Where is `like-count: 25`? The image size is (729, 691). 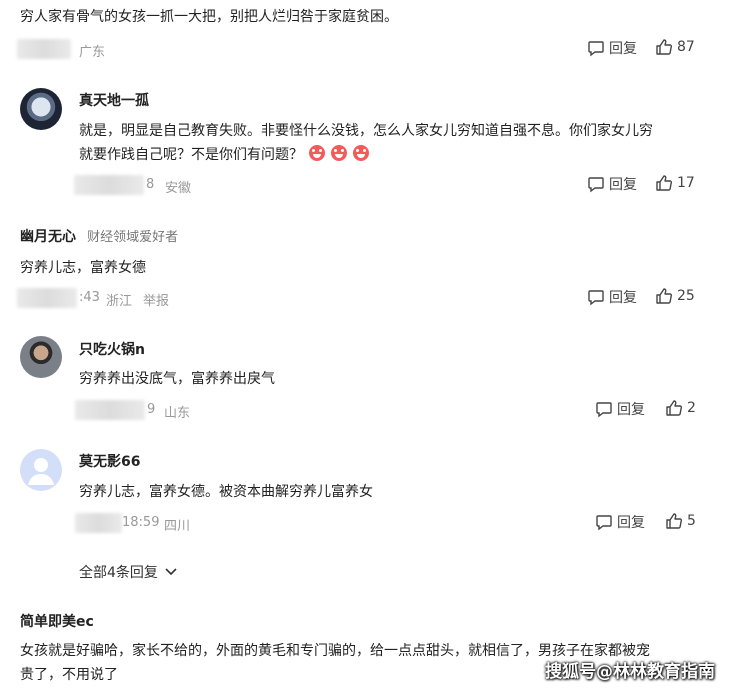
like-count: 25 is located at coordinates (686, 296).